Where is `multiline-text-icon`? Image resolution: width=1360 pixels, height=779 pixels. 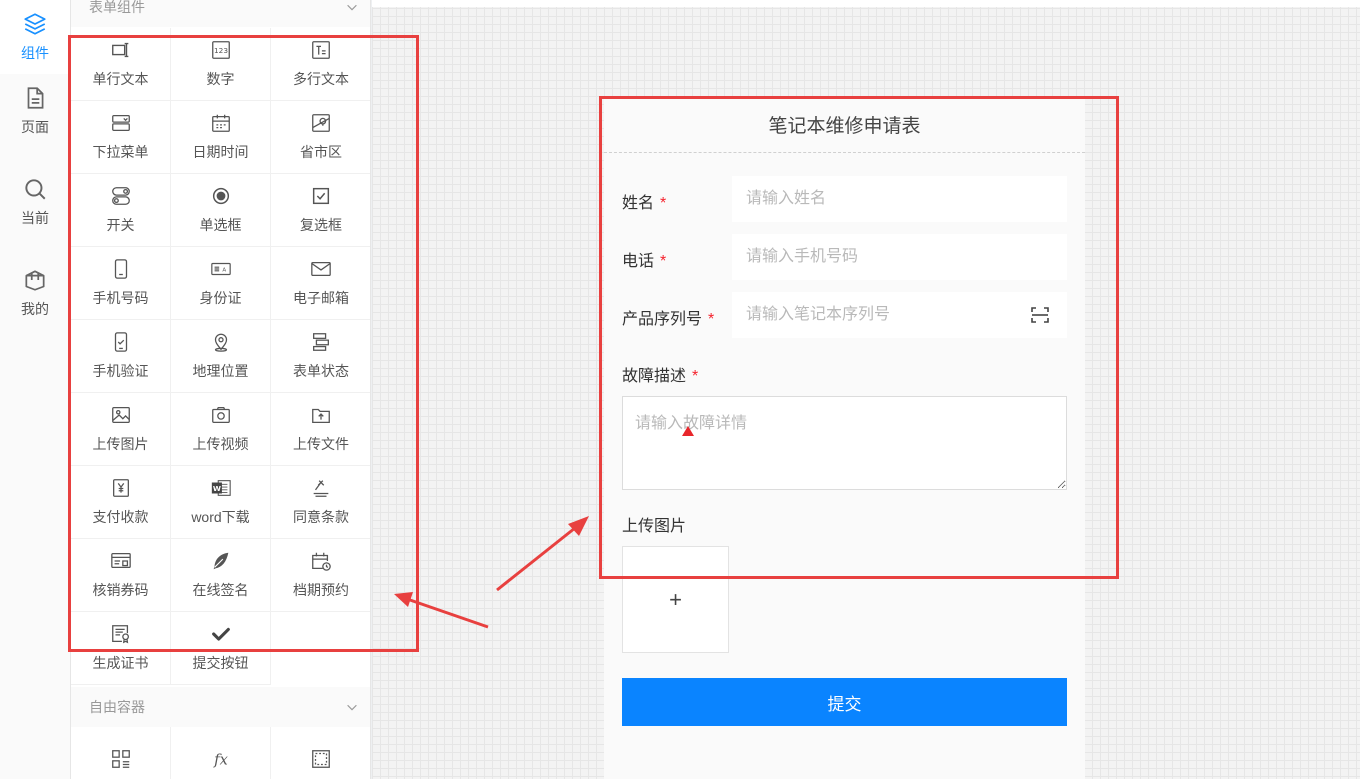 multiline-text-icon is located at coordinates (321, 50).